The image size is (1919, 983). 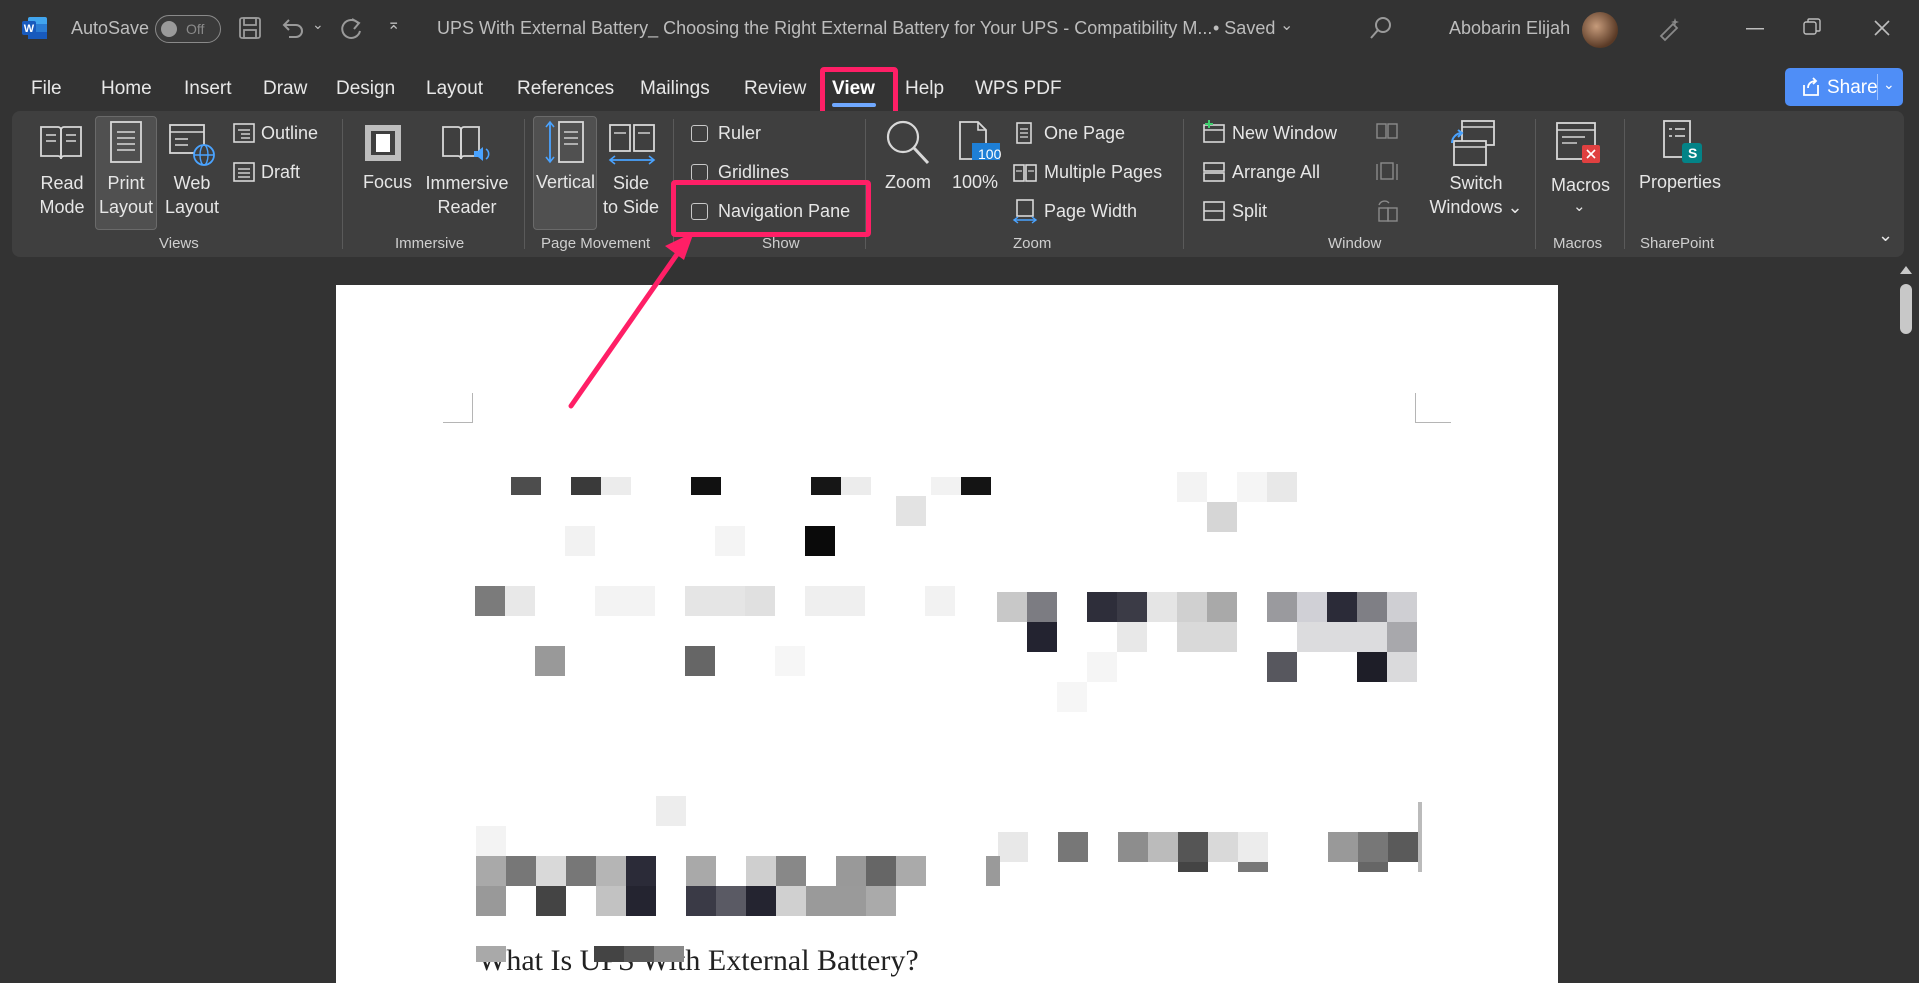 I want to click on immersive-reader-label-2: Reader, so click(x=467, y=207).